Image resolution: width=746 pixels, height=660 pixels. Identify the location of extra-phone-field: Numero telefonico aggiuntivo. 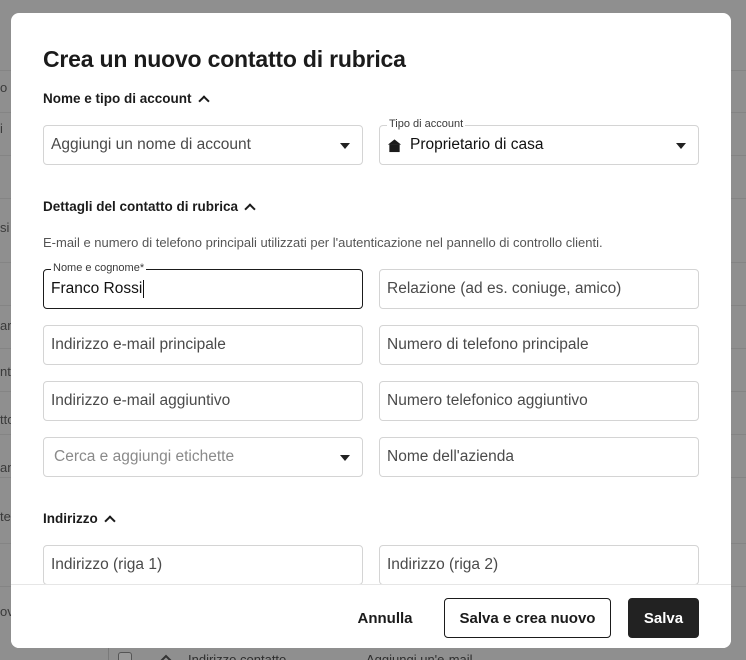
(539, 401).